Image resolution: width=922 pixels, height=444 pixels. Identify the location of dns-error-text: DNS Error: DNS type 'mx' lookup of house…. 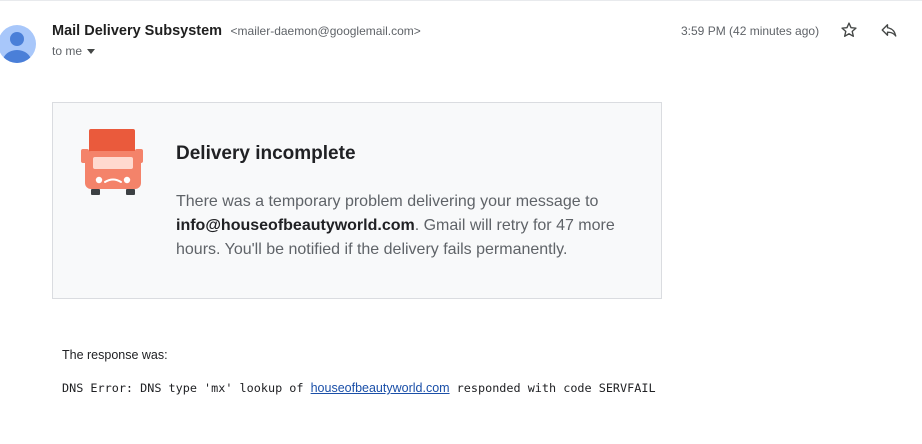
(359, 388).